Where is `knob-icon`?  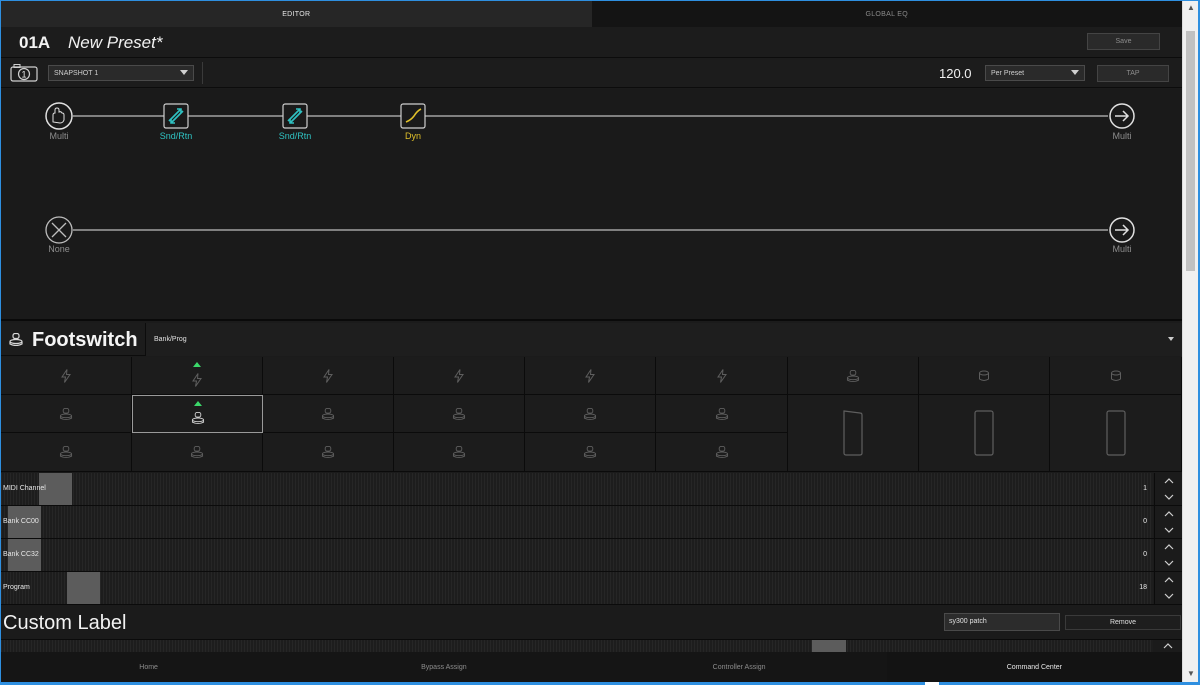 knob-icon is located at coordinates (984, 375).